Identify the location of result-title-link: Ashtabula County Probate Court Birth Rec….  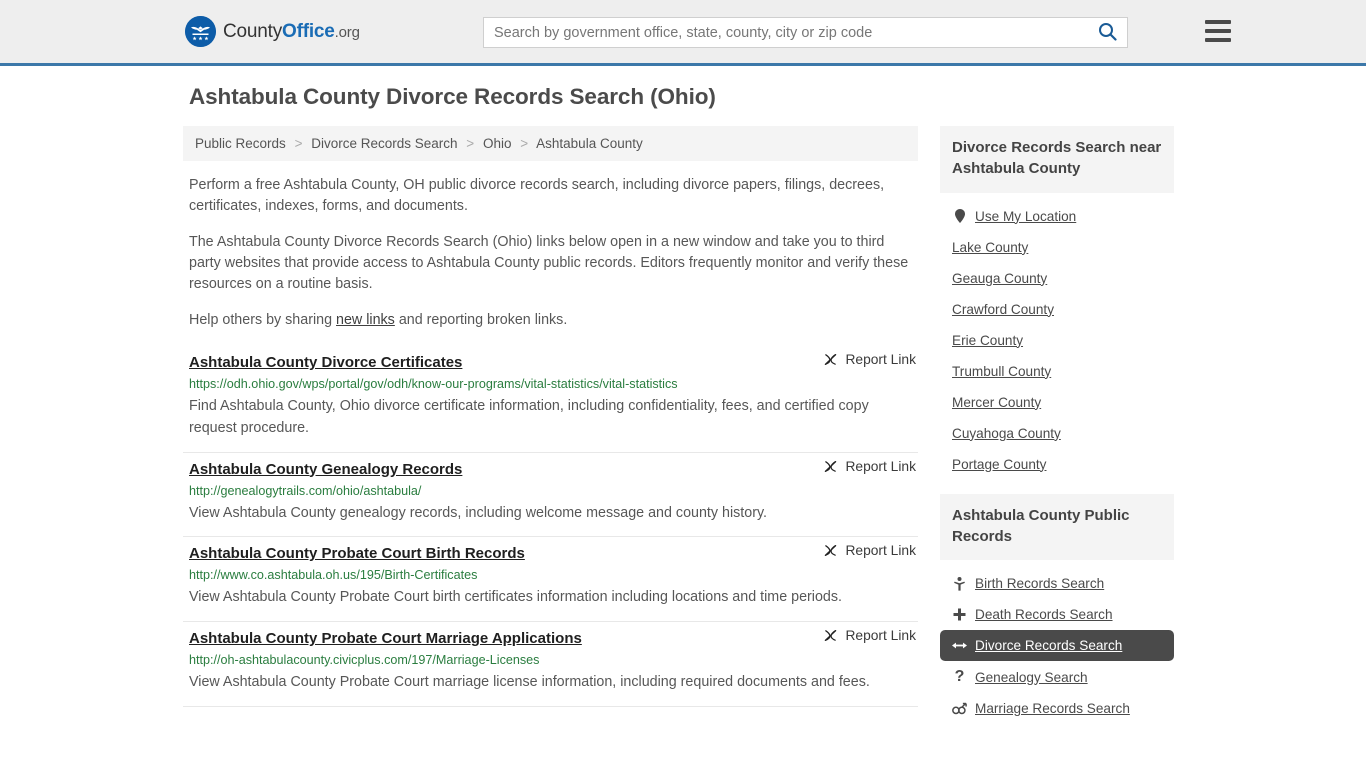
(357, 553).